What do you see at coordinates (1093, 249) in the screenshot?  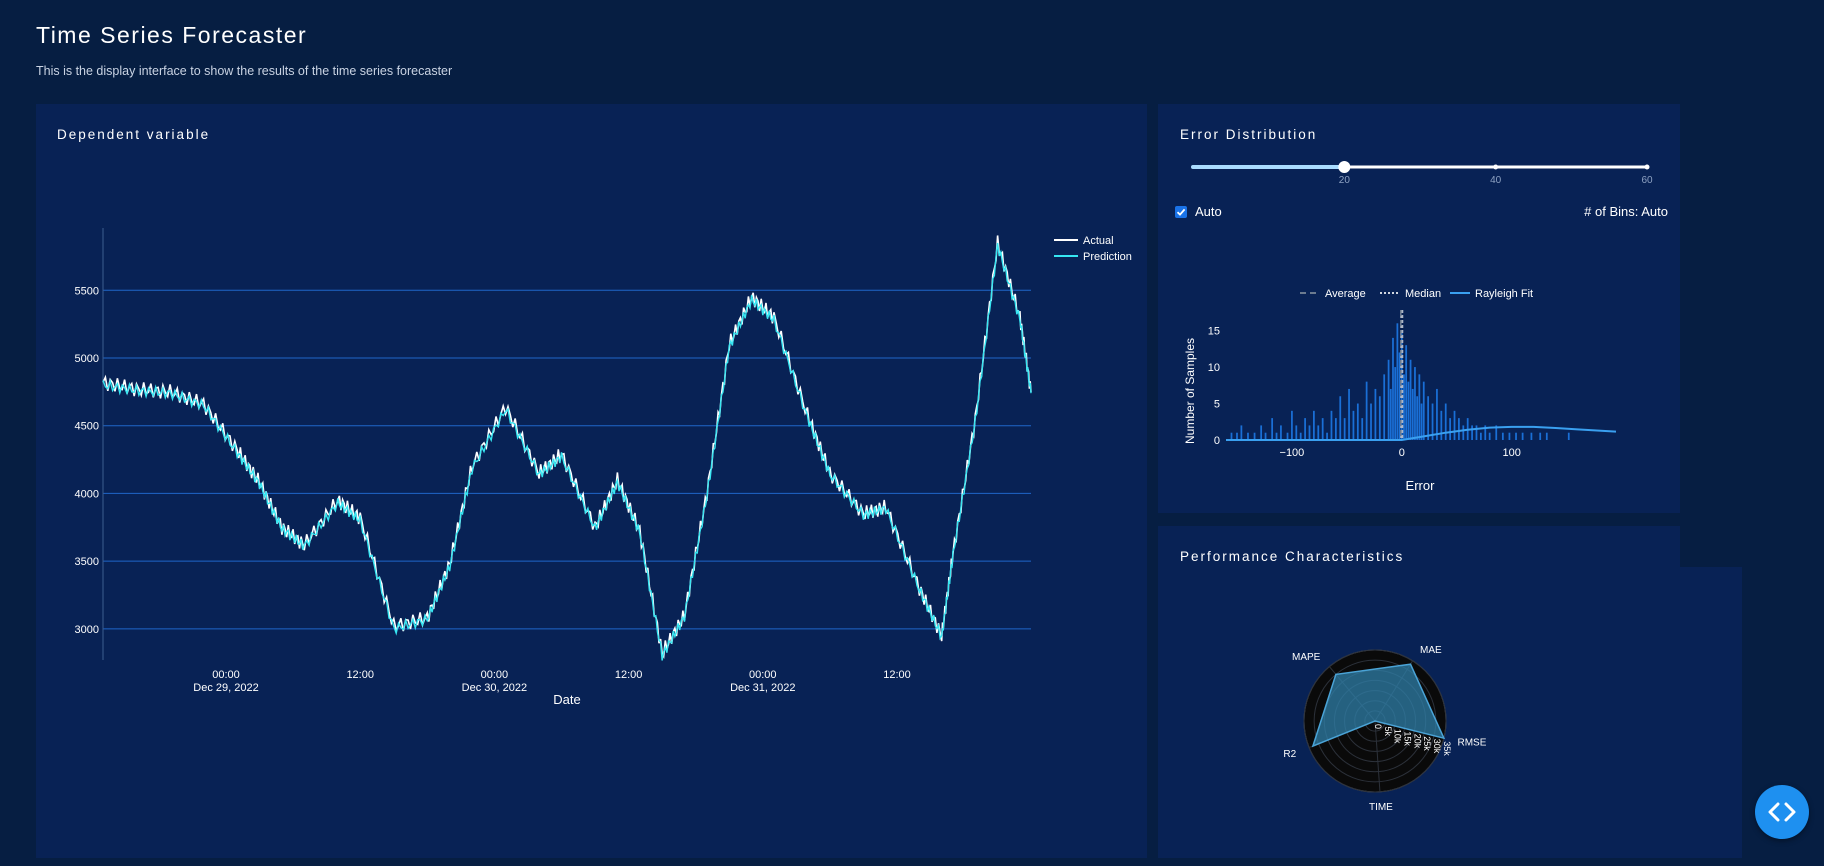 I see `chart-legend: Actual Prediction` at bounding box center [1093, 249].